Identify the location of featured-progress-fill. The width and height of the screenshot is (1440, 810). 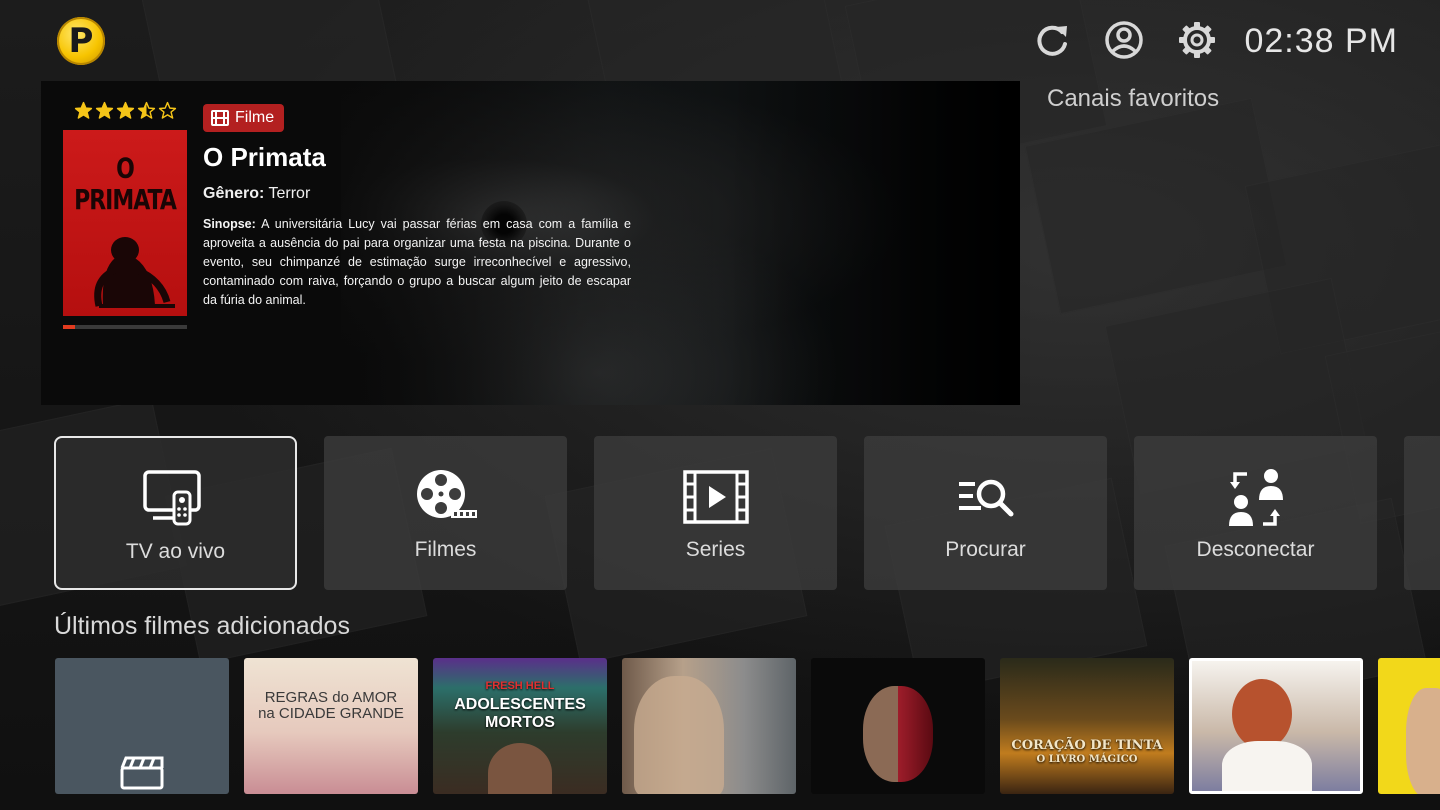
(69, 327).